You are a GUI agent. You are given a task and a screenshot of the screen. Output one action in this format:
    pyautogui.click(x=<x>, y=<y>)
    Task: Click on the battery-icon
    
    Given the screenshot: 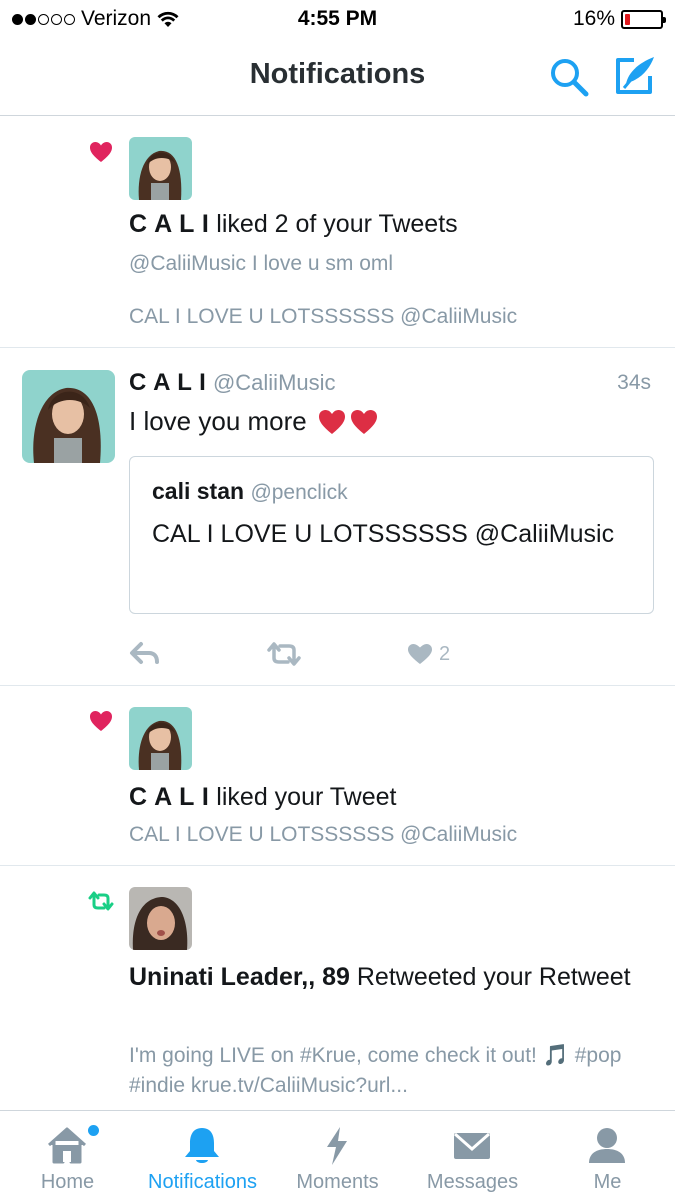 What is the action you would take?
    pyautogui.click(x=643, y=19)
    